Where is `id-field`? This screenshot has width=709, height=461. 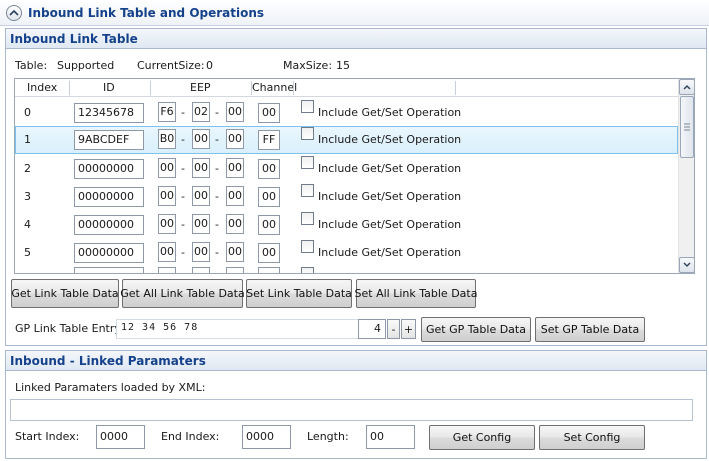 id-field is located at coordinates (109, 270).